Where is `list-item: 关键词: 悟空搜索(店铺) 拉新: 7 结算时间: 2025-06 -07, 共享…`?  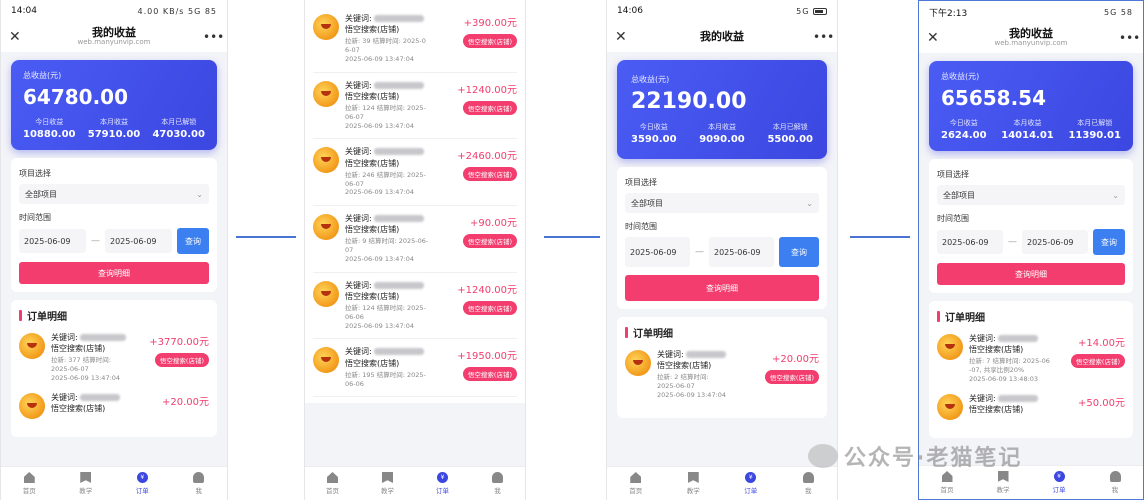
list-item: 关键词: 悟空搜索(店铺) 拉新: 7 结算时间: 2025-06 -07, 共享… is located at coordinates (1031, 359).